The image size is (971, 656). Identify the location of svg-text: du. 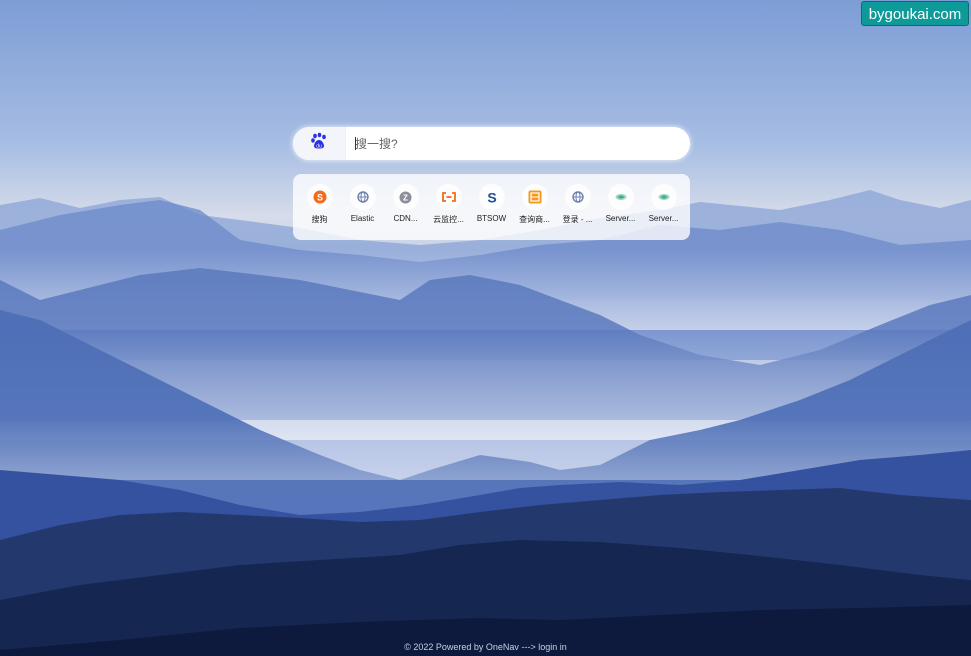
(319, 146).